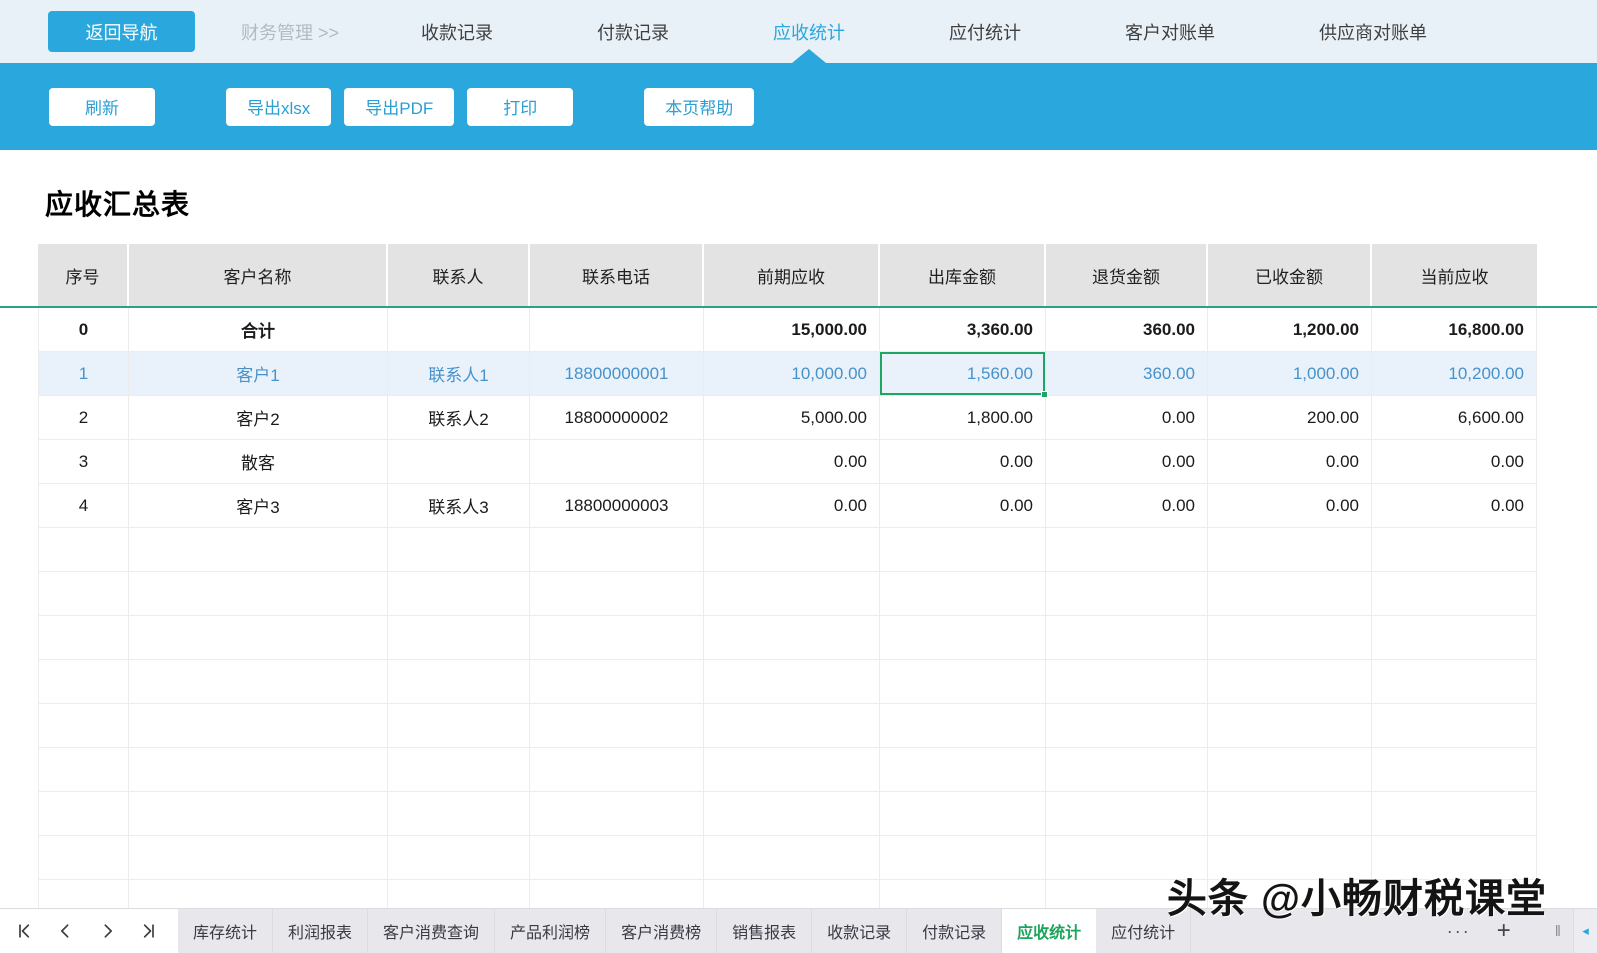  What do you see at coordinates (1454, 418) in the screenshot?
I see `table-cell: 6,600.00` at bounding box center [1454, 418].